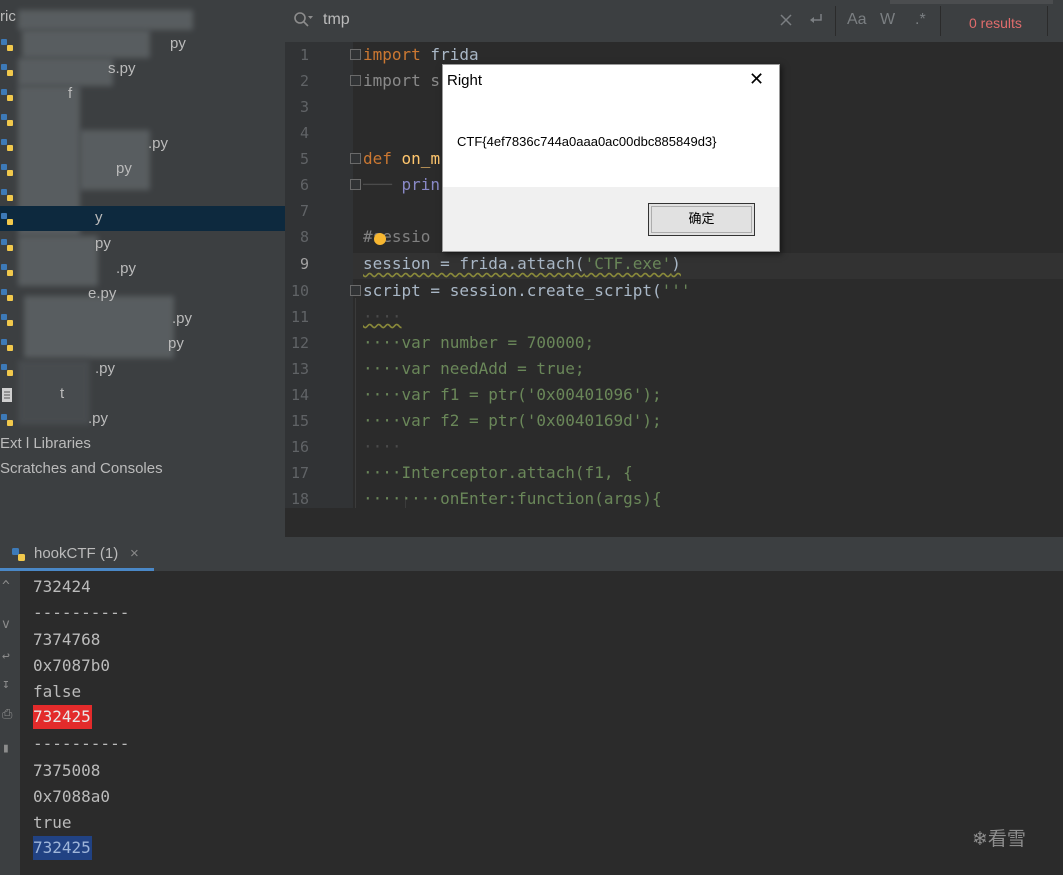 The image size is (1063, 875). Describe the element at coordinates (887, 20) in the screenshot. I see `whole-words-toggle: W` at that location.